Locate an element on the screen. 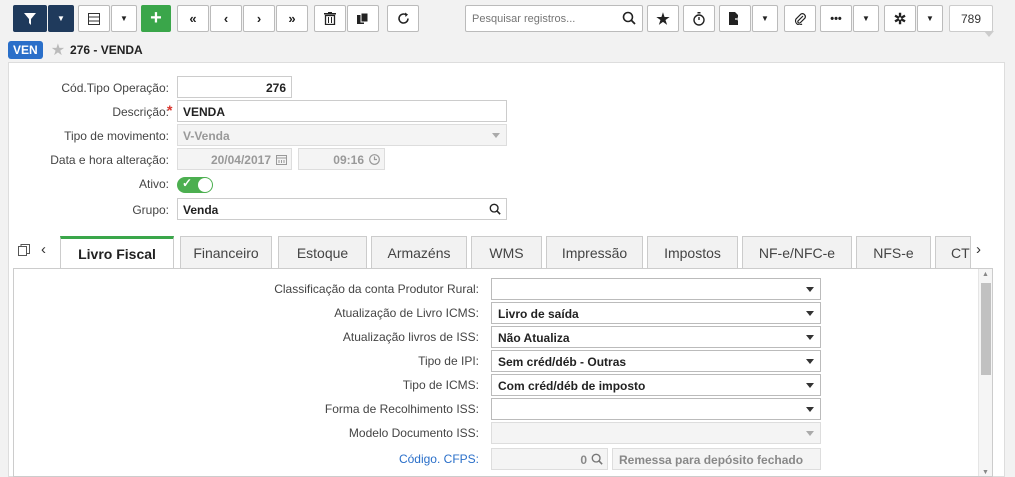 This screenshot has height=477, width=1015. export-button is located at coordinates (735, 18).